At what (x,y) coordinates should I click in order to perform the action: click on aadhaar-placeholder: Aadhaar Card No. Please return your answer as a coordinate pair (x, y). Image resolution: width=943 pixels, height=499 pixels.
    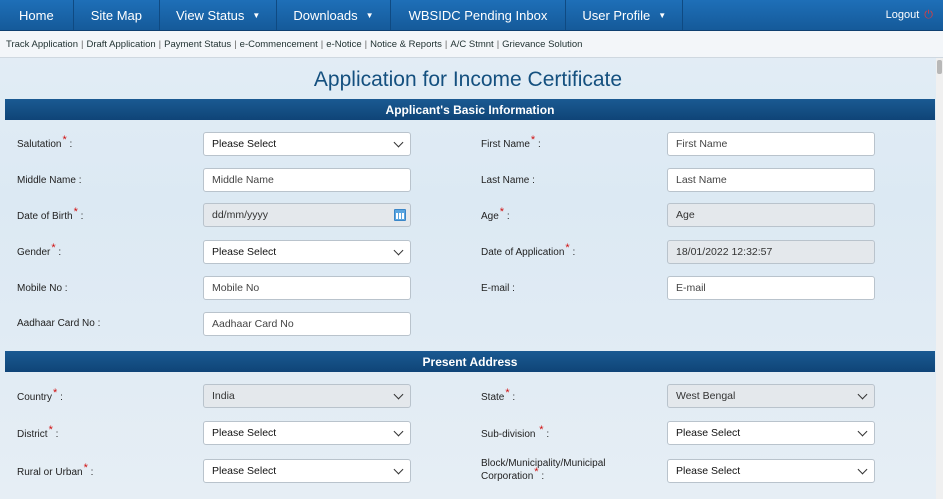
    Looking at the image, I should click on (253, 324).